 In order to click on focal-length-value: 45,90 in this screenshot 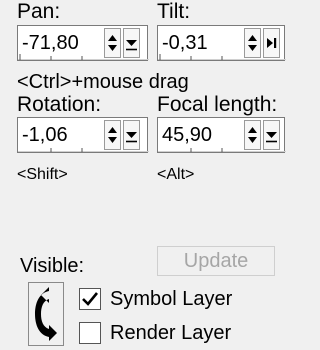, I will do `click(187, 135)`.